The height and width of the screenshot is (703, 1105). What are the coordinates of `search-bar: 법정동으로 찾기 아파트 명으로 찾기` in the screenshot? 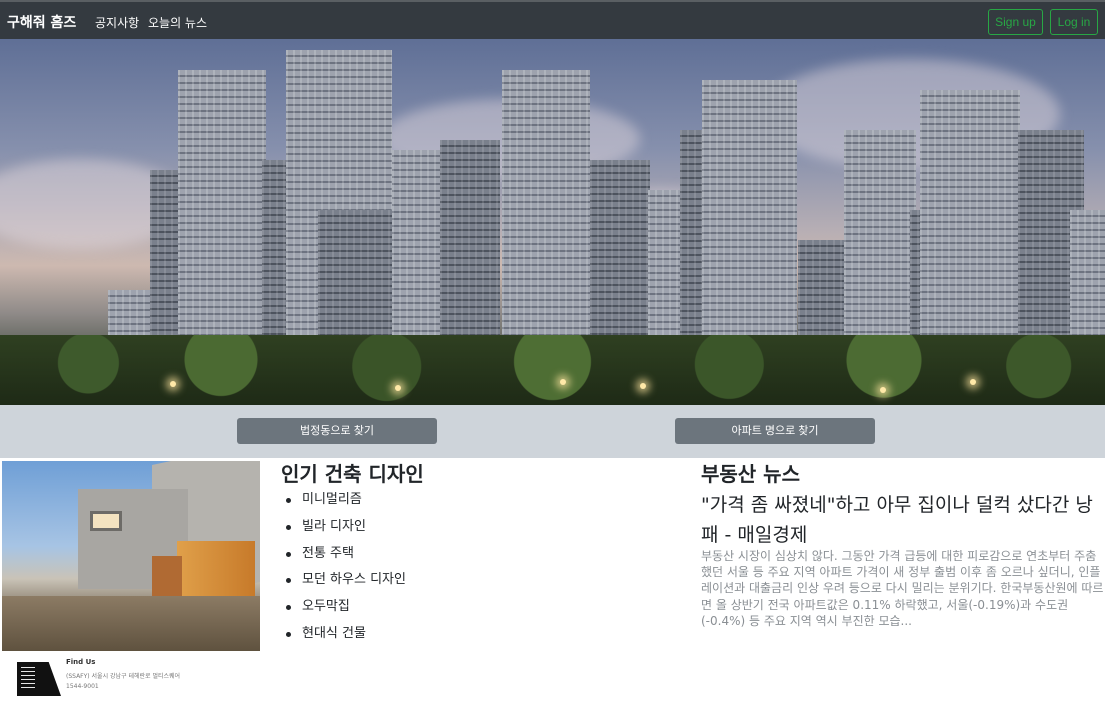 It's located at (552, 431).